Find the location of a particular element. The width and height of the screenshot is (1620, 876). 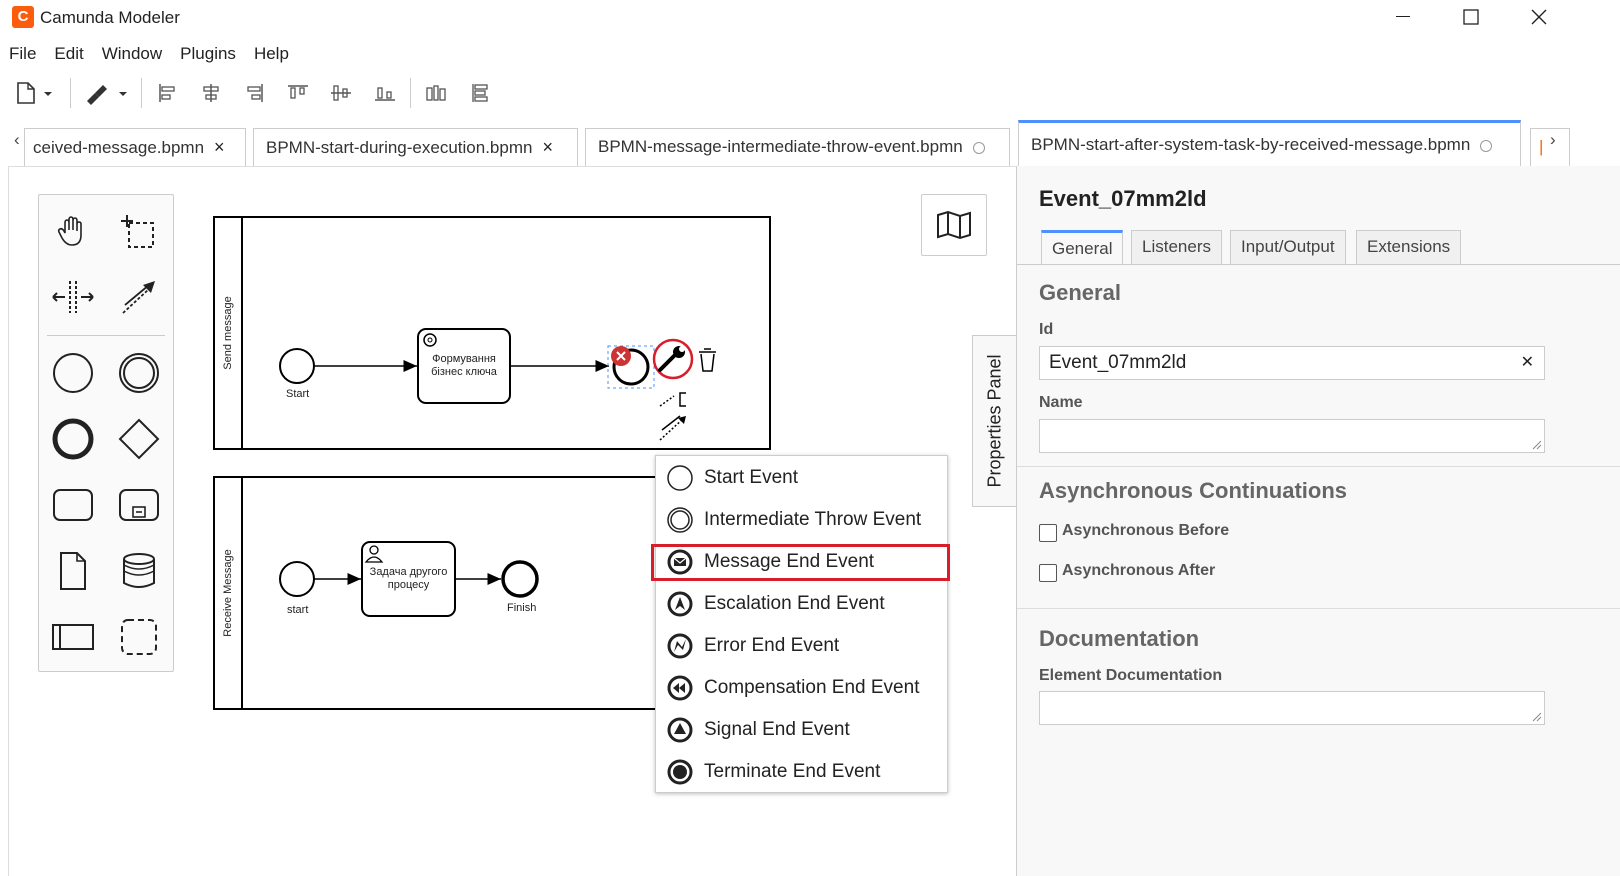

minimize-icon is located at coordinates (1403, 16).